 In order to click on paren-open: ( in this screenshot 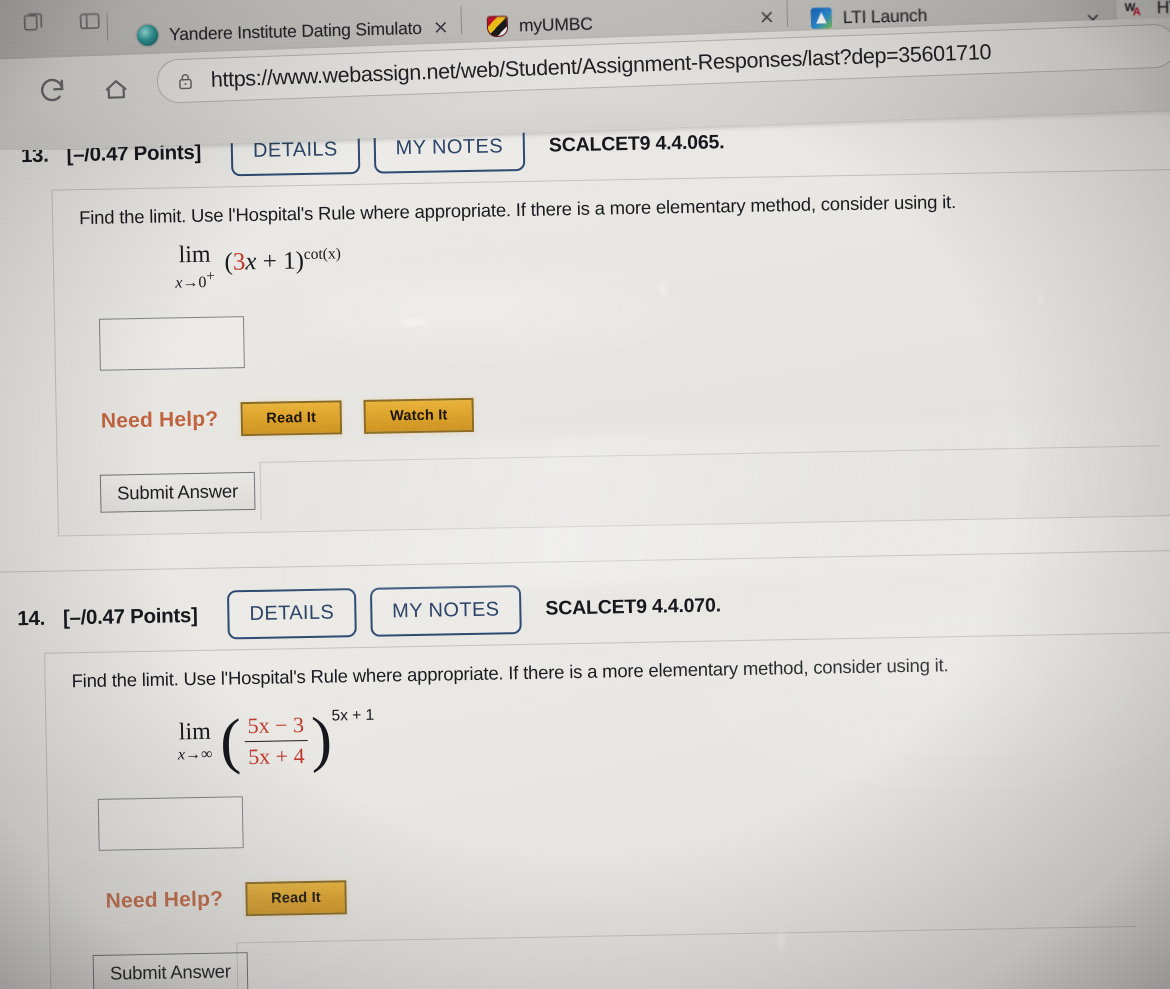, I will do `click(230, 742)`.